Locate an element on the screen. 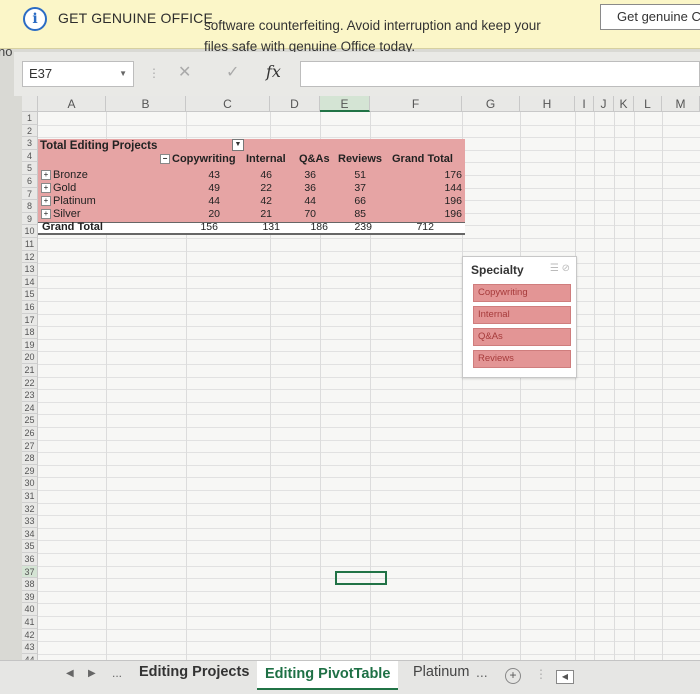 The width and height of the screenshot is (700, 694). column-header-j: J is located at coordinates (604, 104).